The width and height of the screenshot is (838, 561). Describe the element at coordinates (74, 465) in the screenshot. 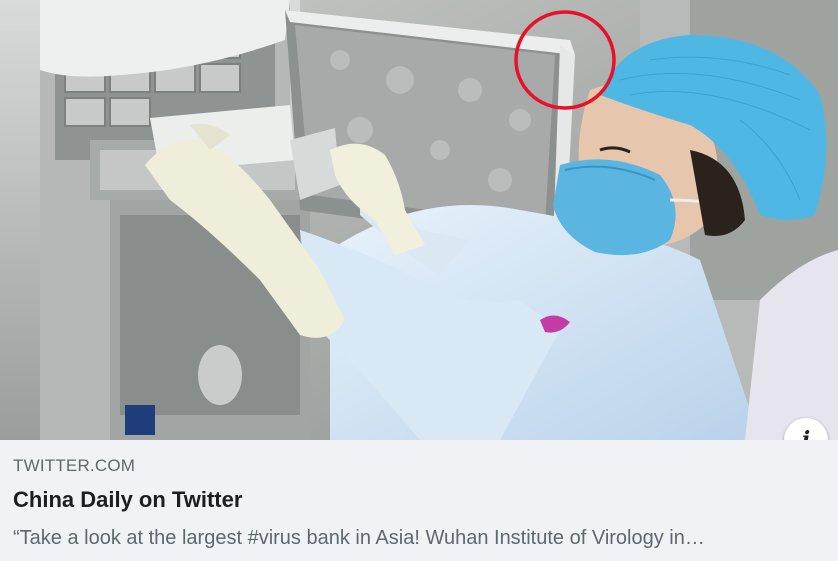

I see `link-domain: TWITTER.COM` at that location.